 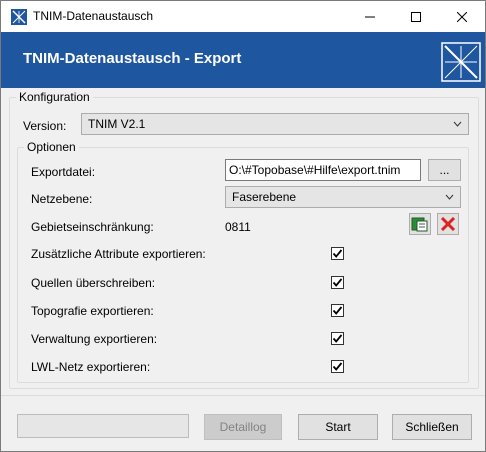 I want to click on checkbox-label: LWL-Netz exportieren:, so click(x=91, y=367).